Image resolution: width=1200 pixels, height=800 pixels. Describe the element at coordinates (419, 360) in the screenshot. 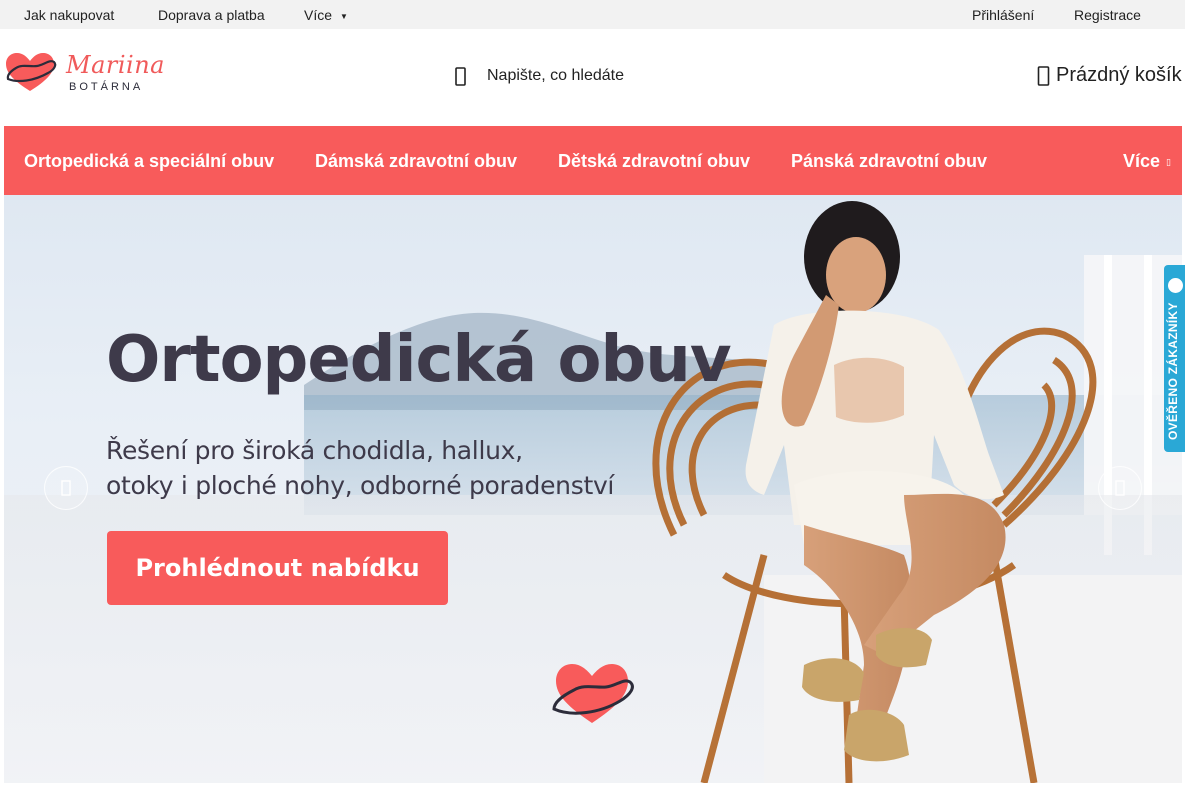

I see `hero-title: Ortopedická obuv` at that location.